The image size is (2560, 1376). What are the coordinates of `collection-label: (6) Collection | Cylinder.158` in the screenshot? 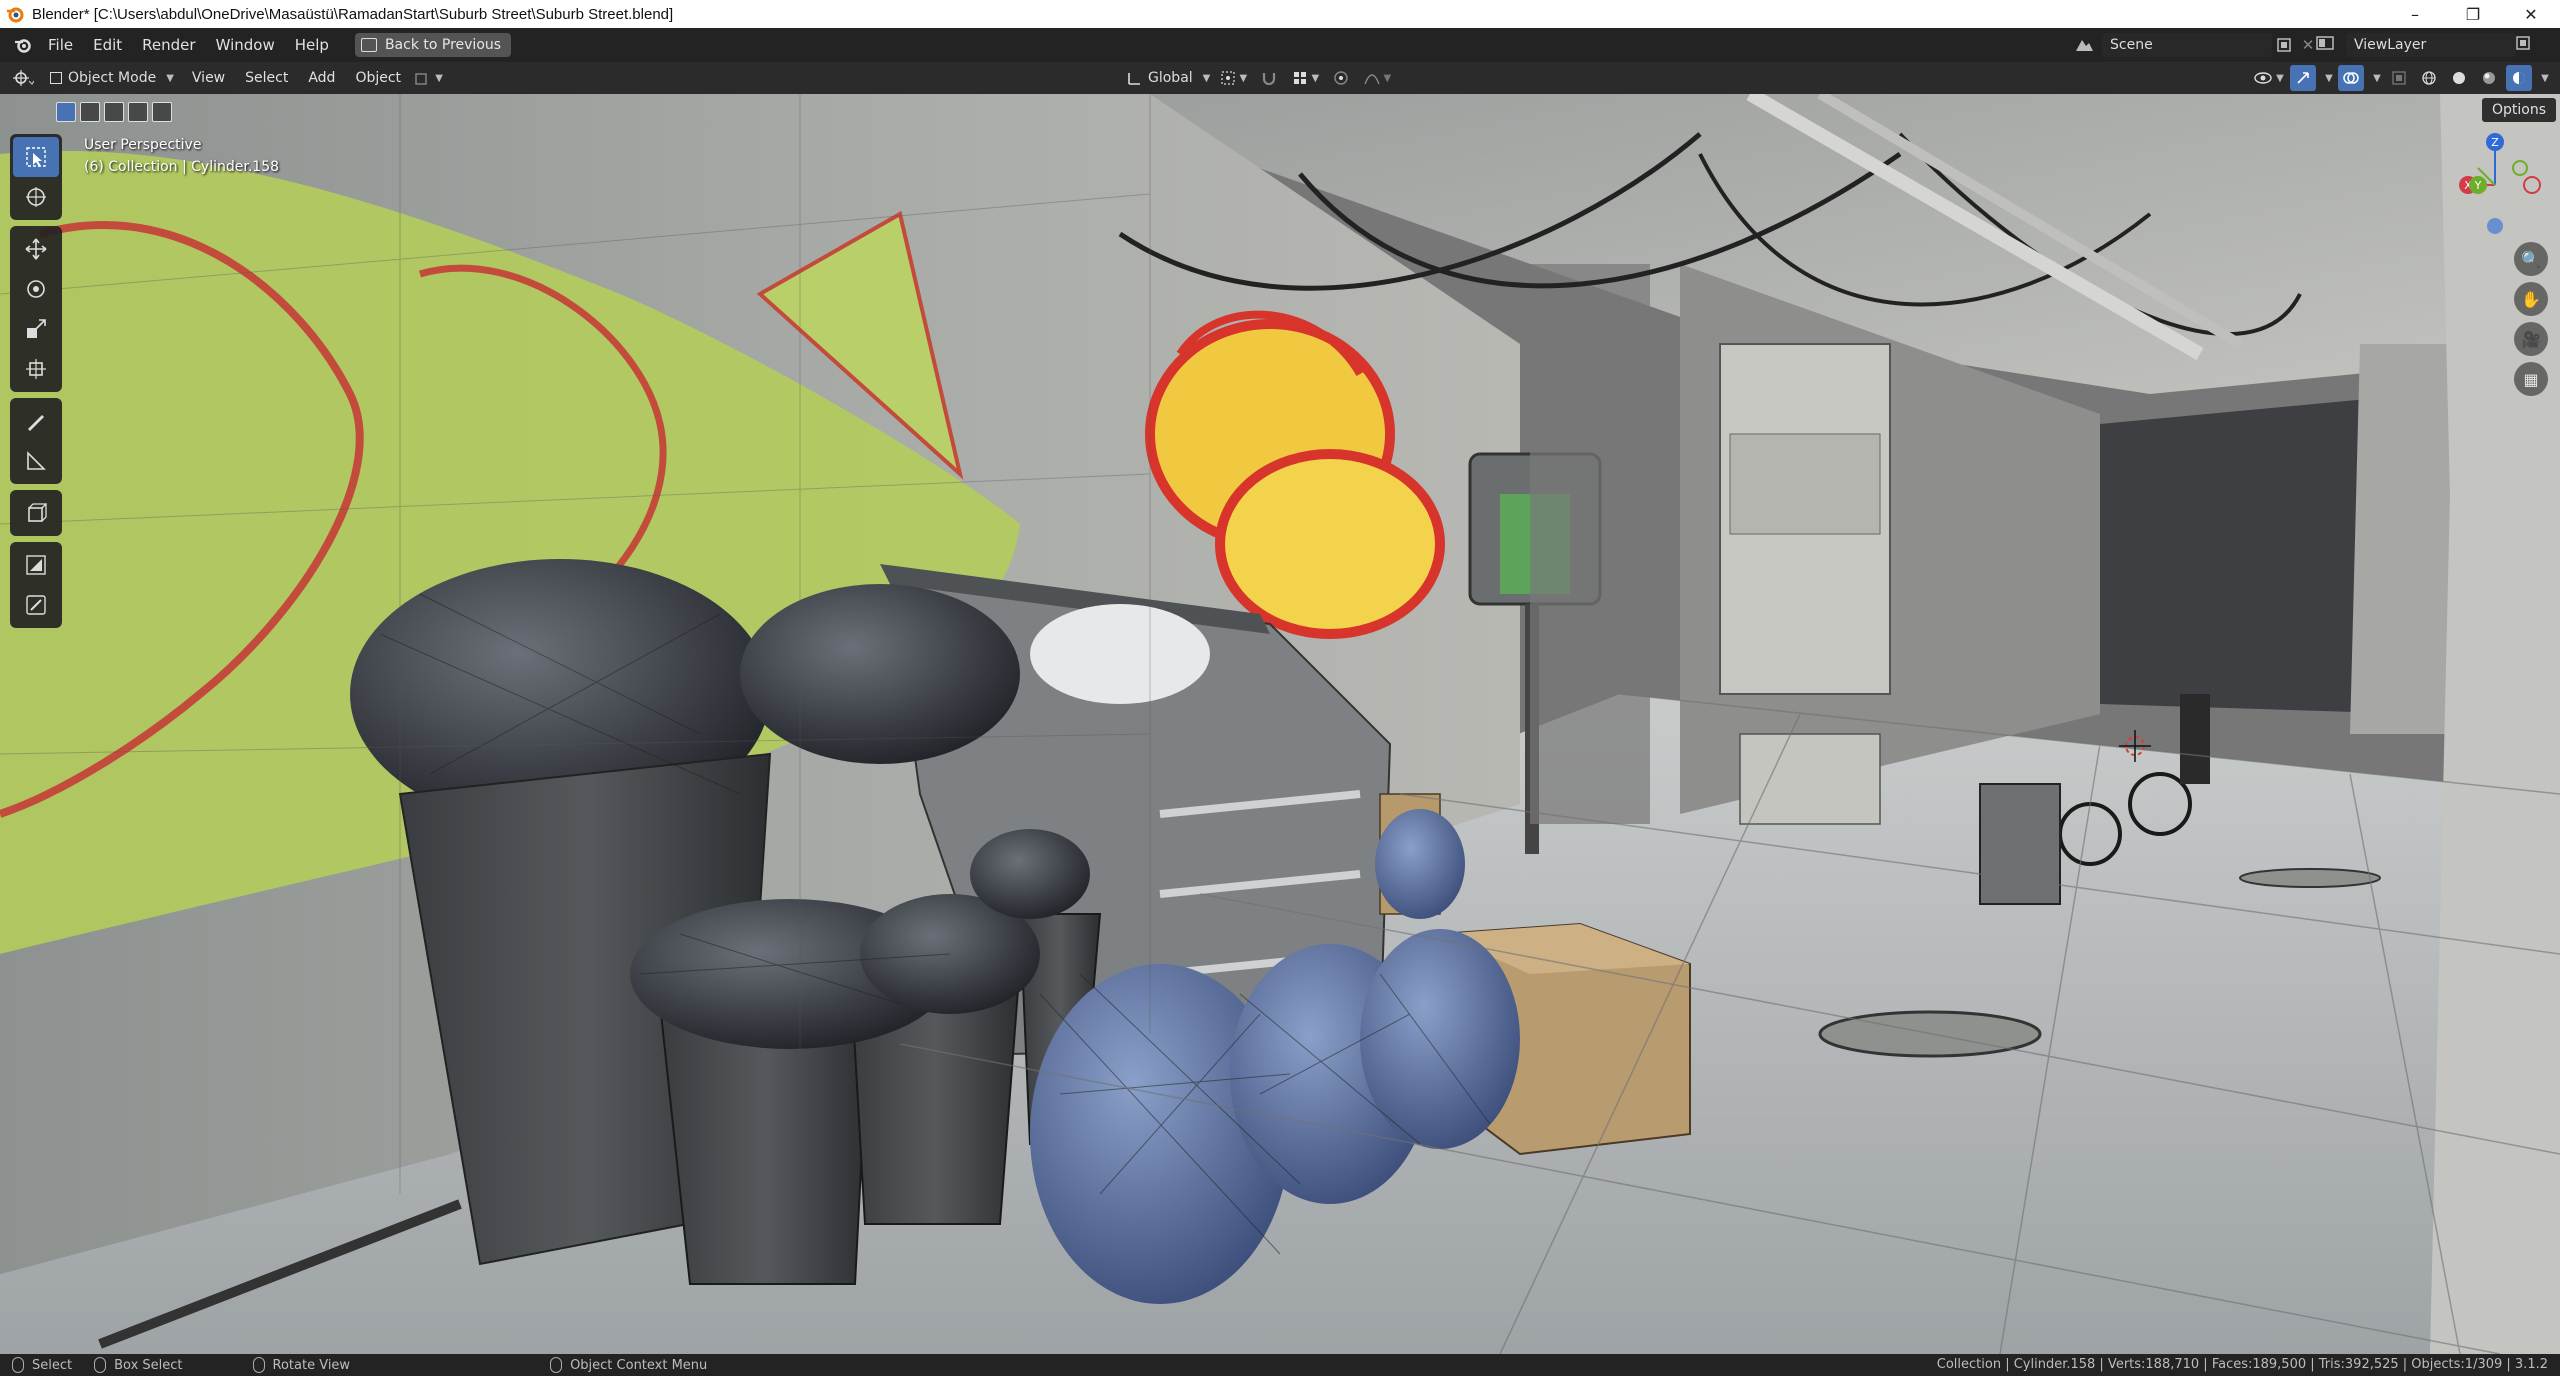 It's located at (182, 167).